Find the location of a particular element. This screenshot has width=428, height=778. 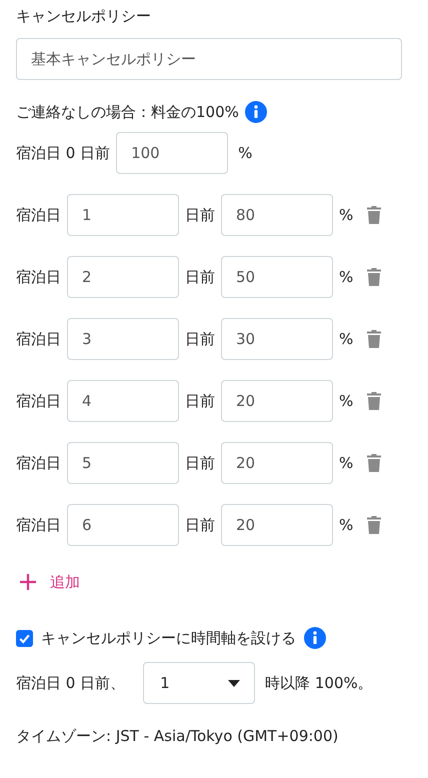

no-contact-text: ご連絡なしの場合：料金の100% is located at coordinates (127, 112).